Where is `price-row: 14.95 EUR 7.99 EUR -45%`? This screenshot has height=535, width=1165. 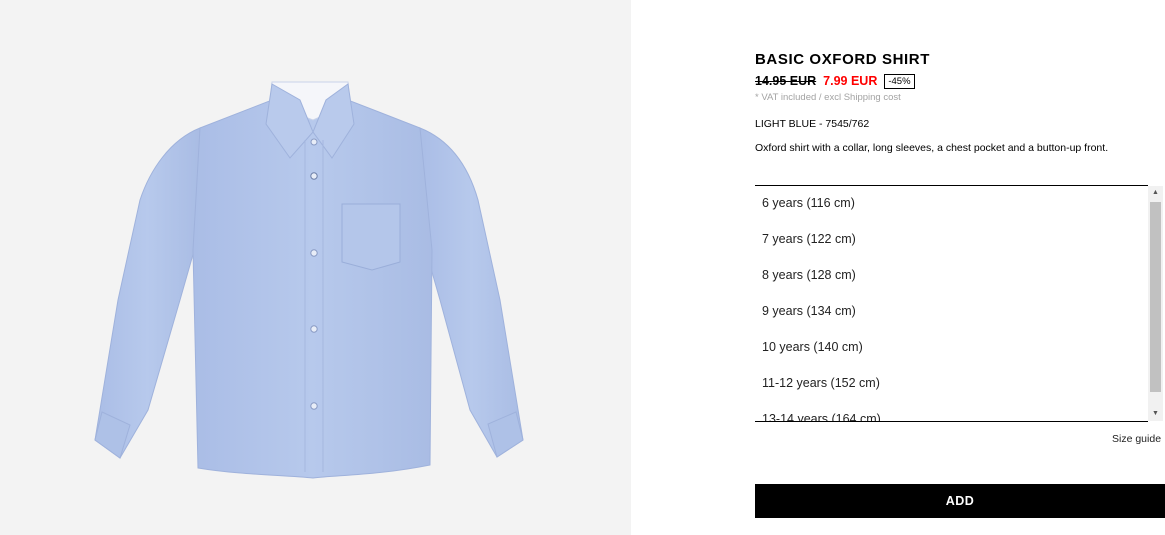
price-row: 14.95 EUR 7.99 EUR -45% is located at coordinates (835, 81).